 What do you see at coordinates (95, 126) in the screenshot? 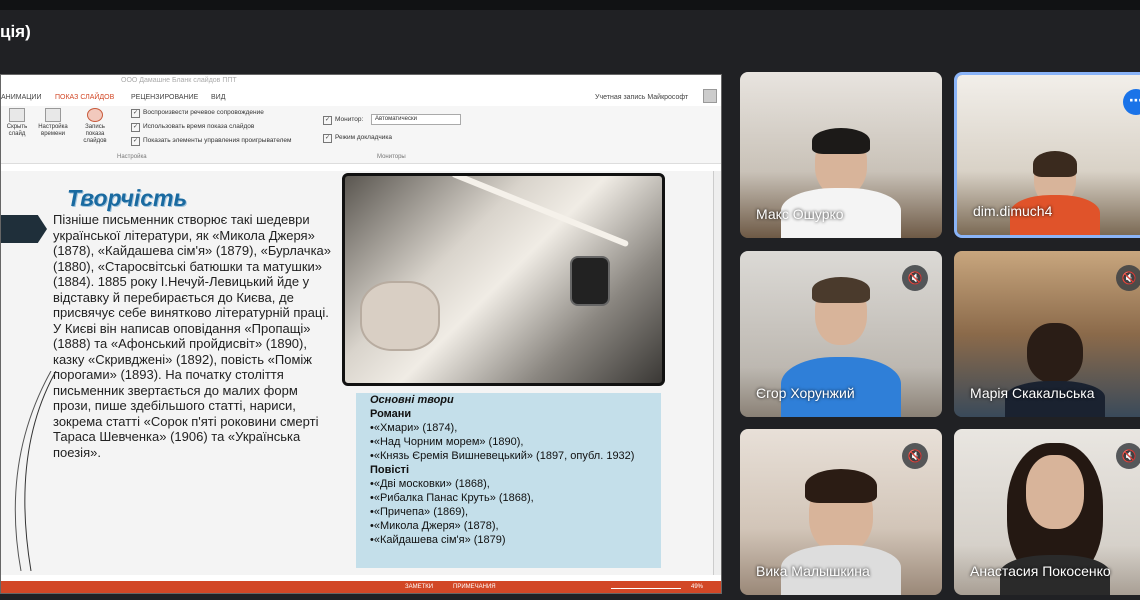
I see `record-slideshow-button: Запись показа слайдов` at bounding box center [95, 126].